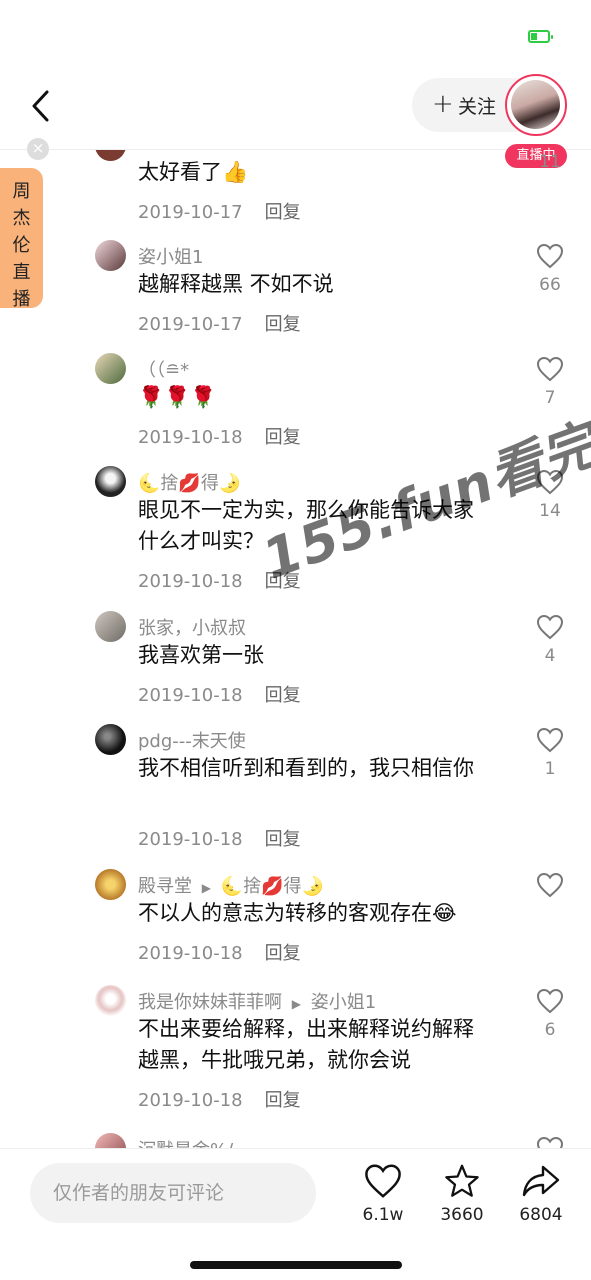  What do you see at coordinates (540, 36) in the screenshot?
I see `battery-icon` at bounding box center [540, 36].